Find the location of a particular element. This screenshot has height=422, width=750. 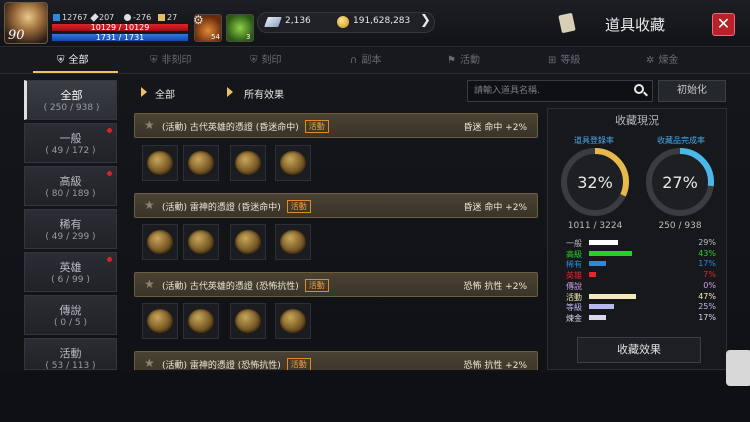

list-item-header: ★ (活動) 古代英雄的憑證 (恐怖抗性) 活動 恐怖 抗性 +2% is located at coordinates (336, 284).